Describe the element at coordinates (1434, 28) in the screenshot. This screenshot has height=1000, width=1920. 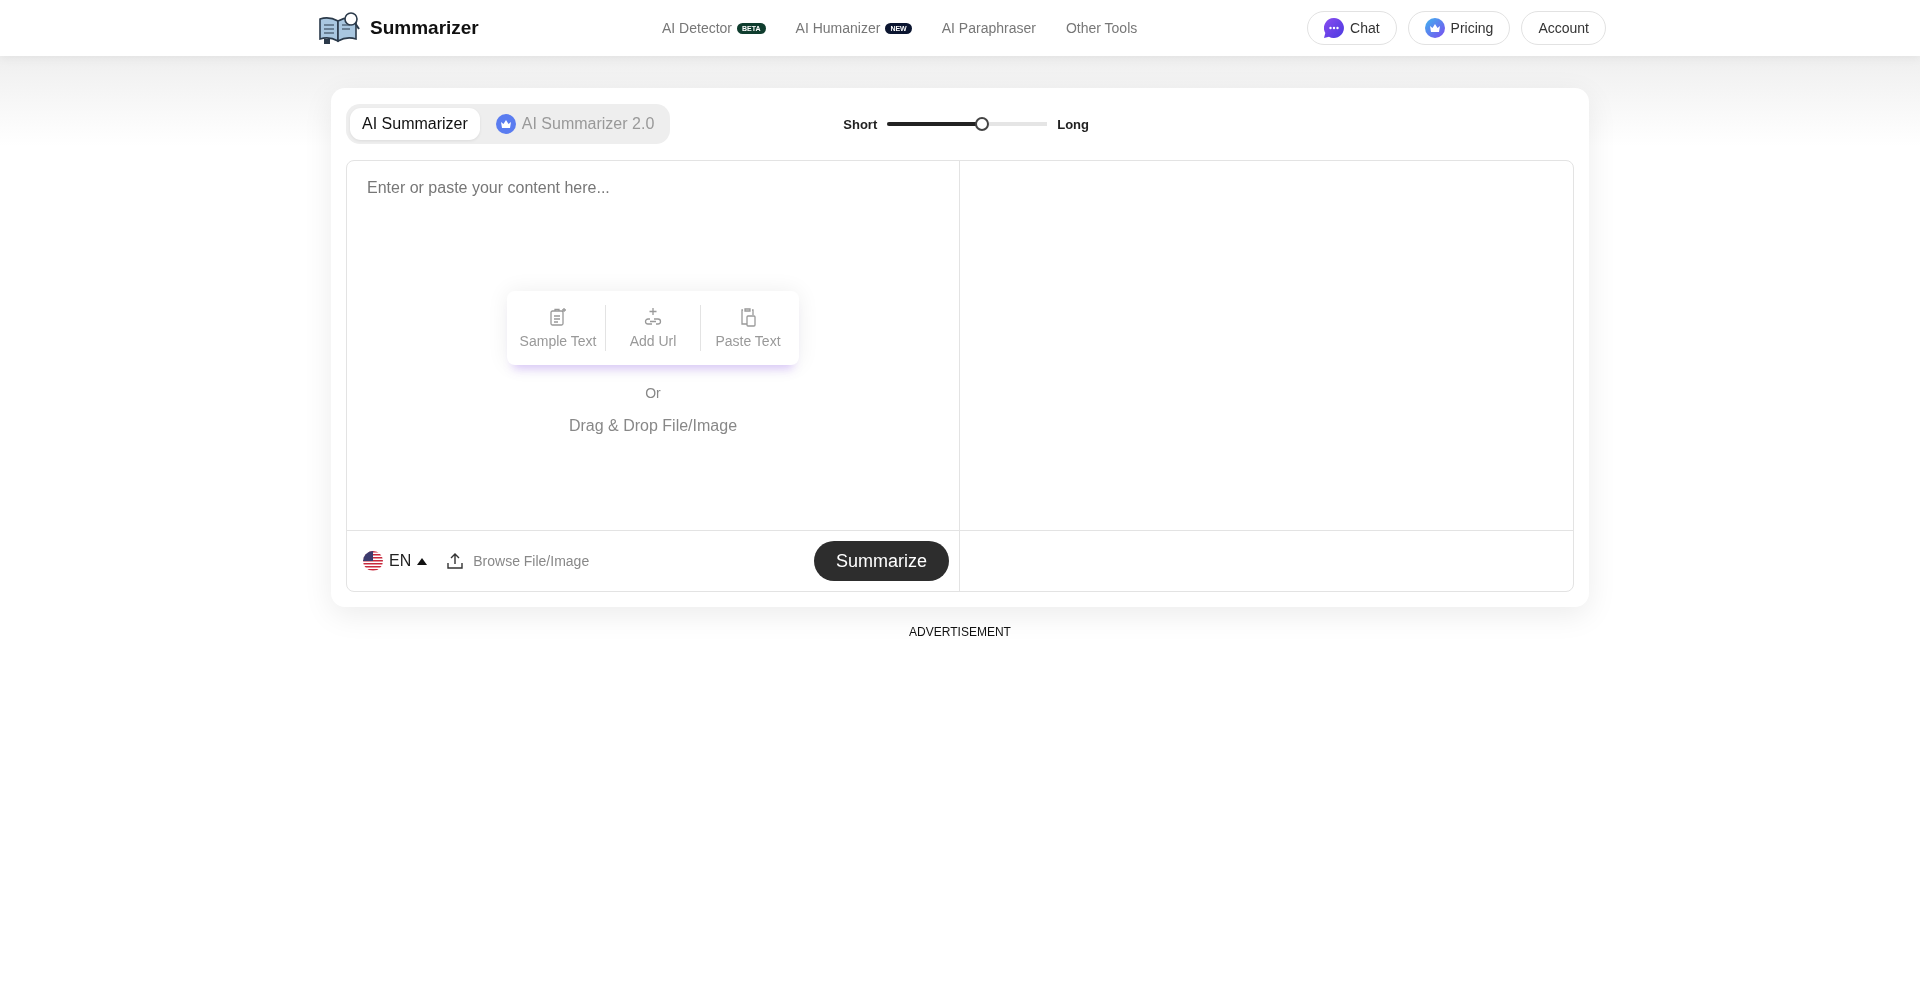
I see `crown-icon` at that location.